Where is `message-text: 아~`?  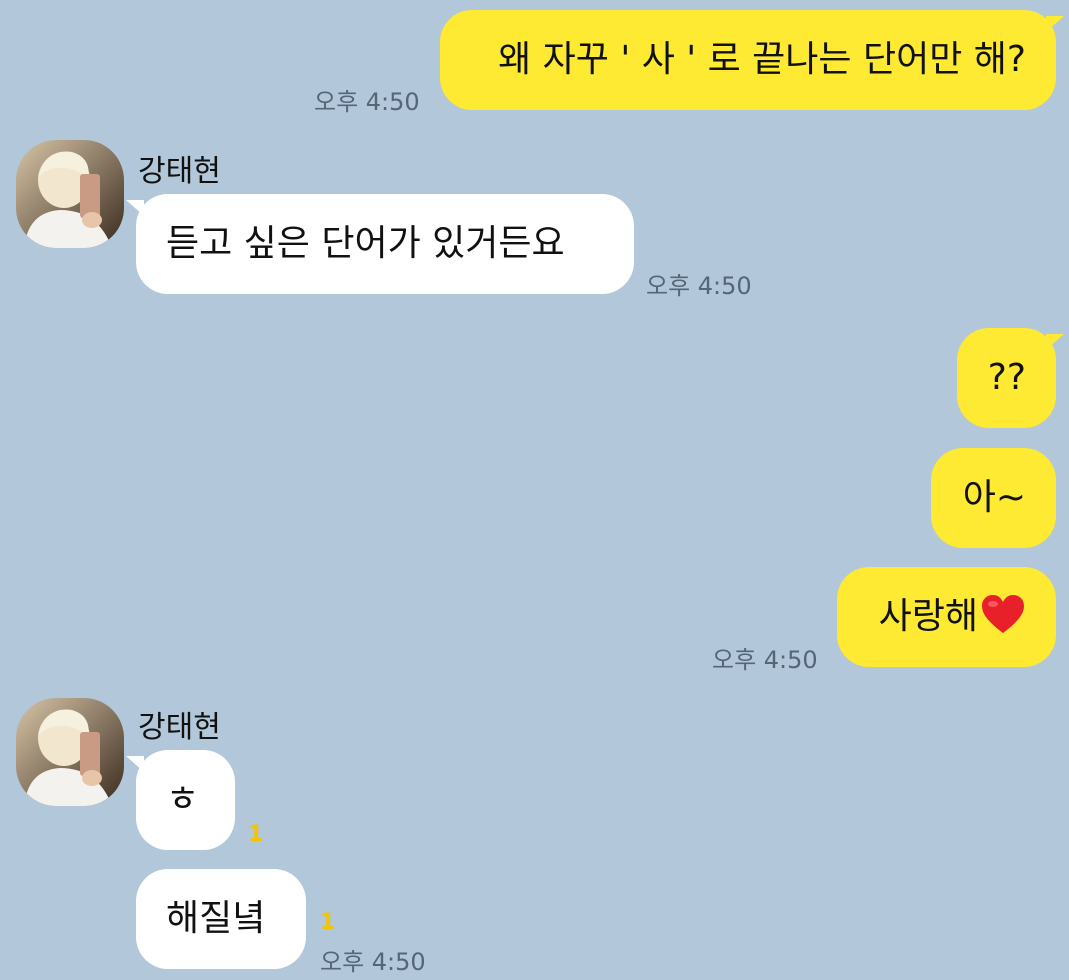
message-text: 아~ is located at coordinates (994, 497).